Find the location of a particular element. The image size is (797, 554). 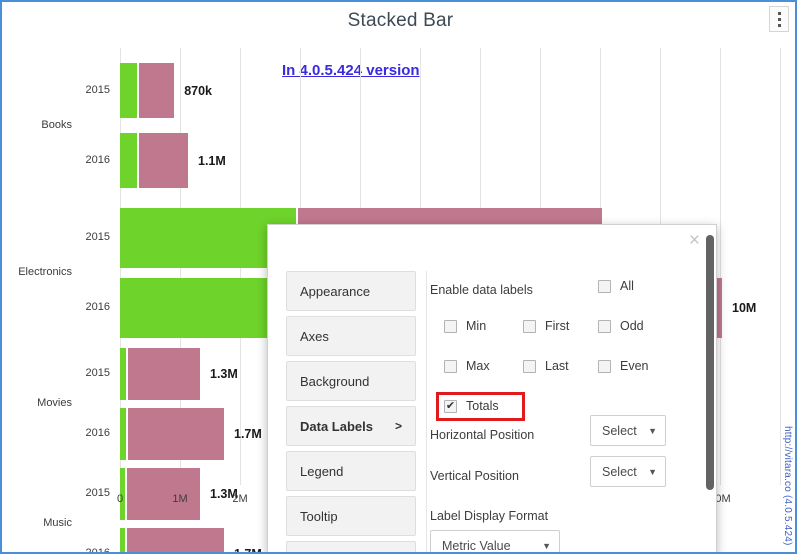

checkbox-odd: Odd is located at coordinates (621, 326).